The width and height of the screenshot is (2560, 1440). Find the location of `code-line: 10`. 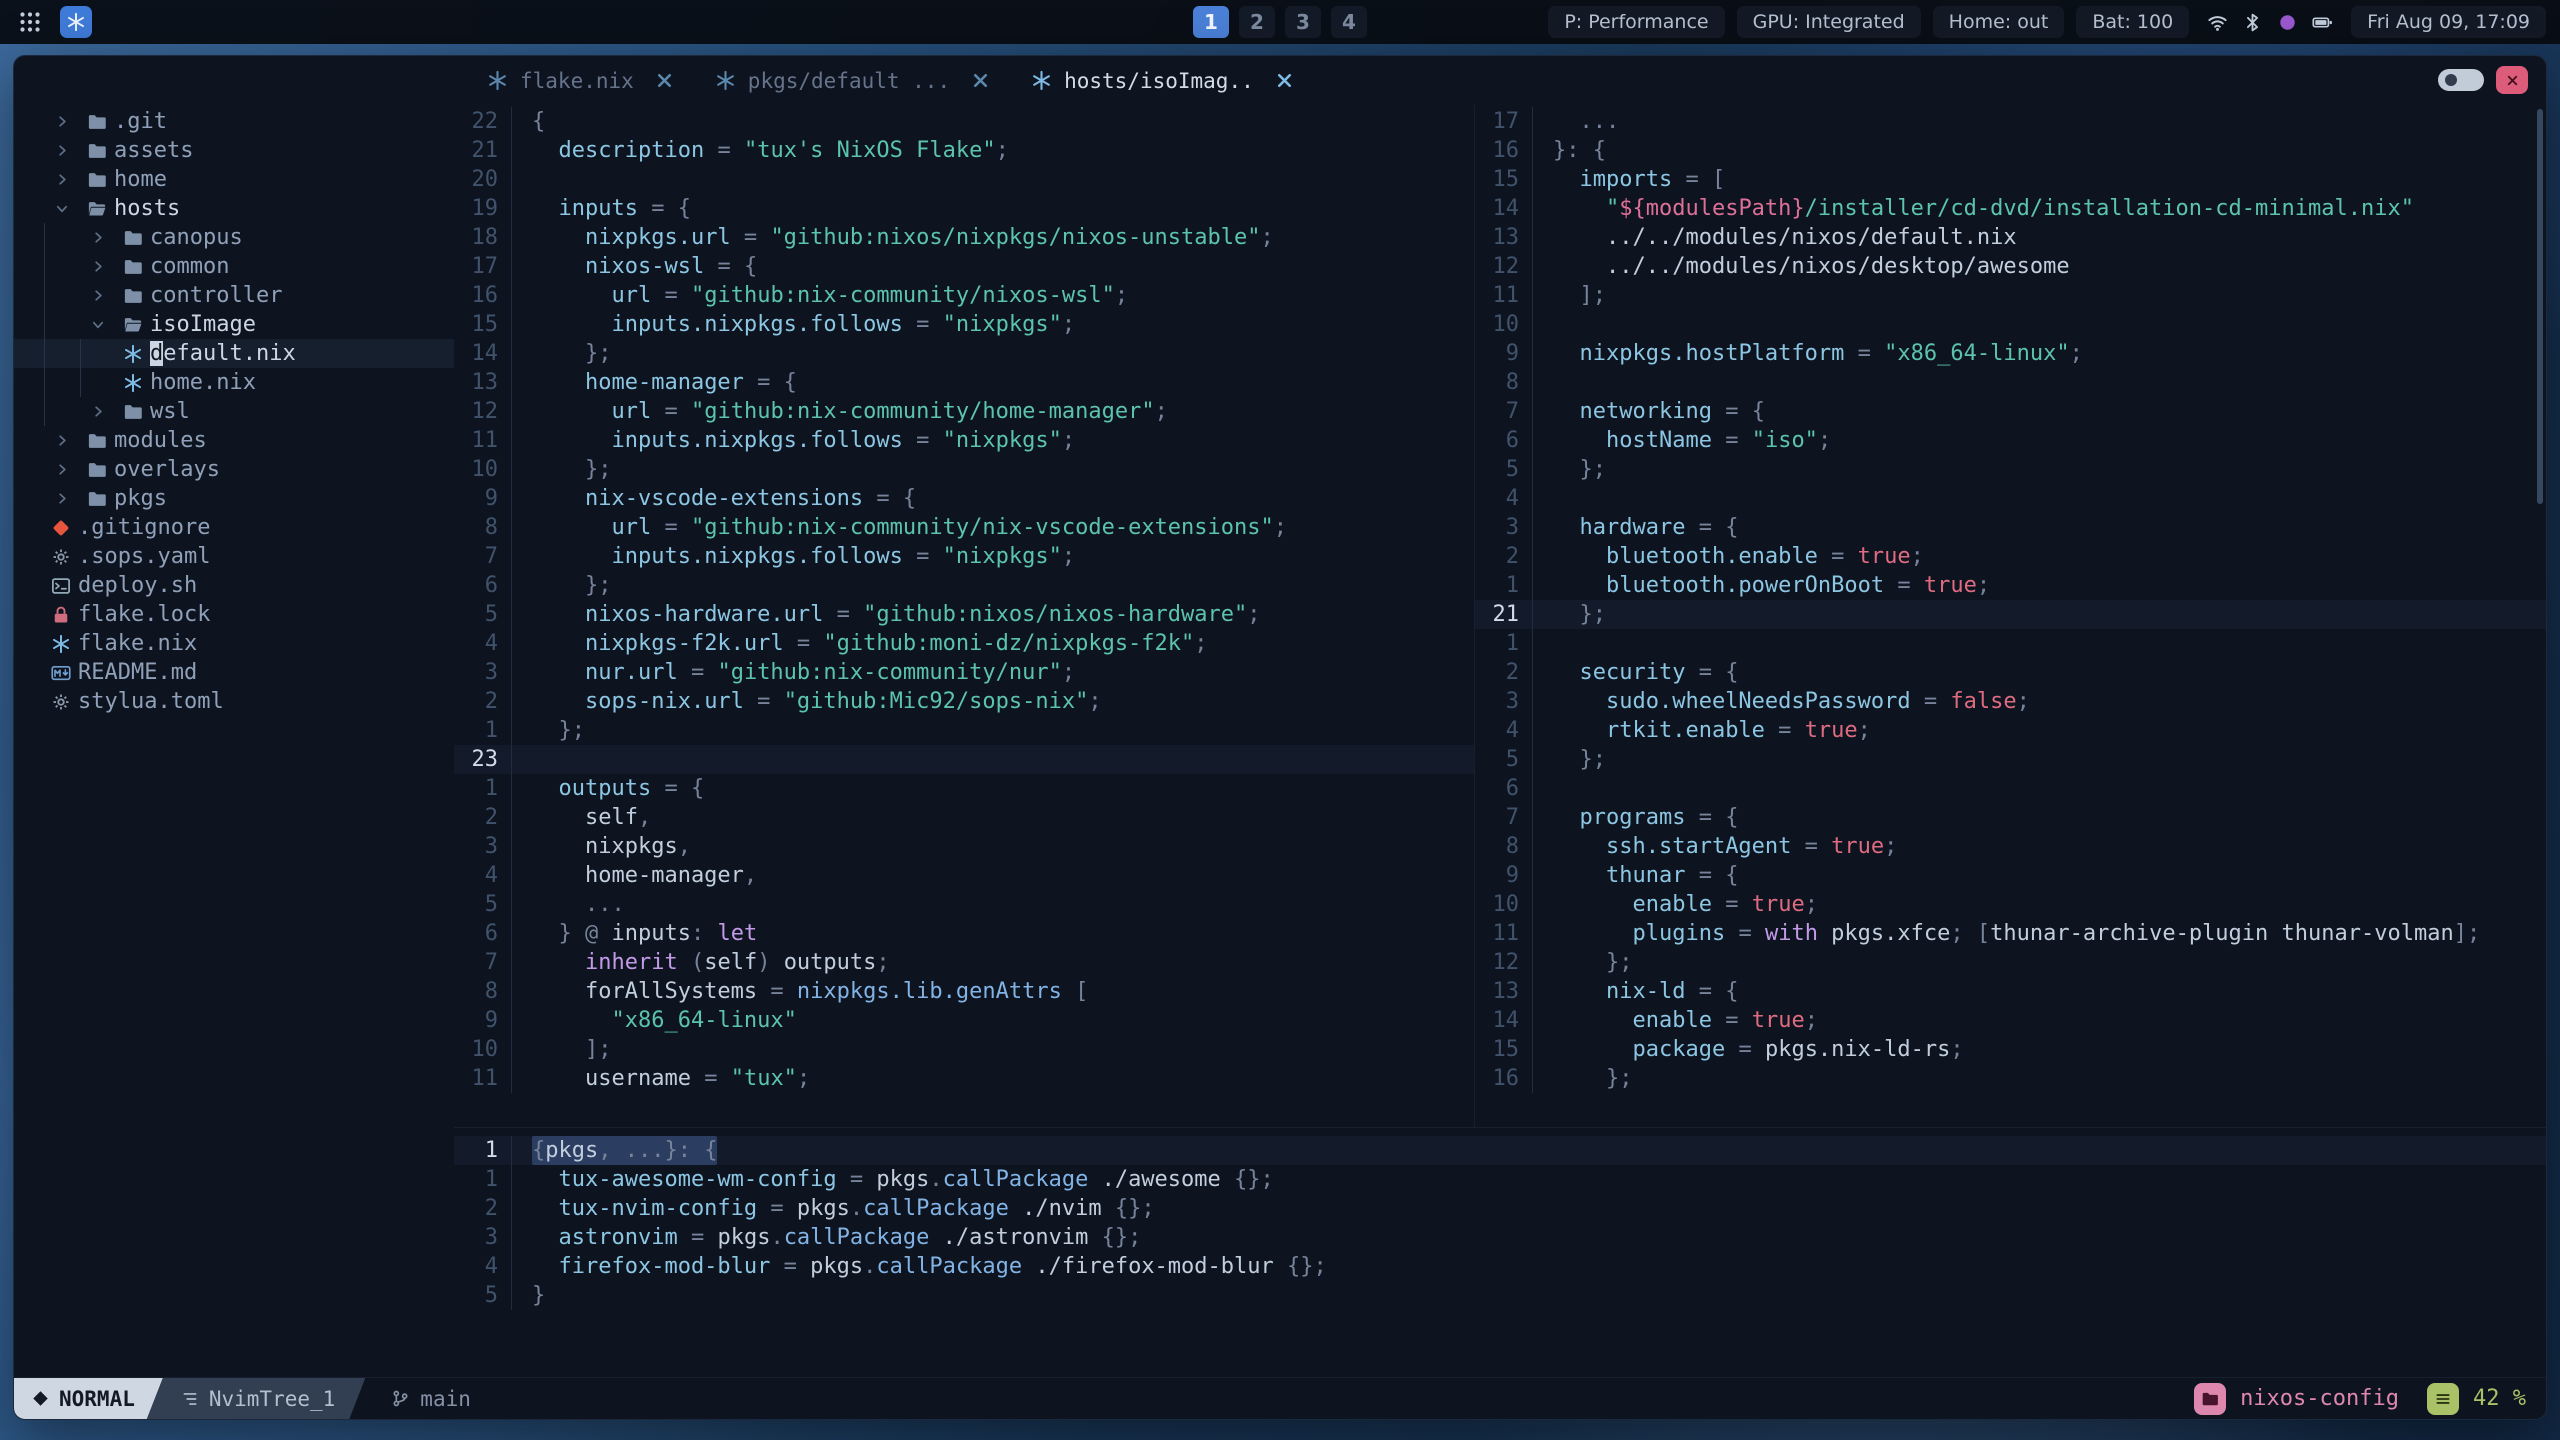

code-line: 10 is located at coordinates (2010, 324).